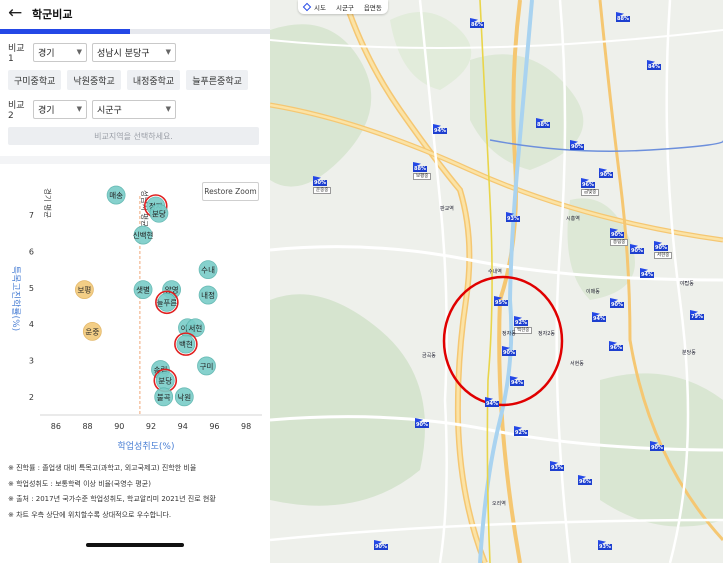  What do you see at coordinates (546, 334) in the screenshot?
I see `map-place-label: 정자2동` at bounding box center [546, 334].